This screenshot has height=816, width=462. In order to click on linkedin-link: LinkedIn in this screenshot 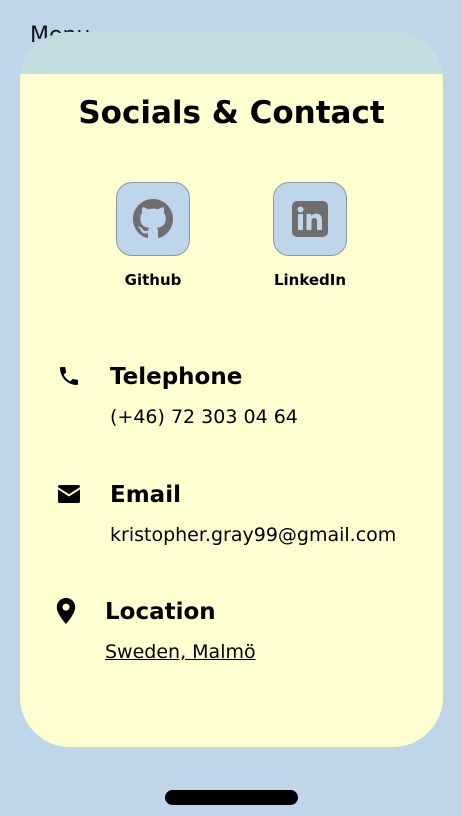, I will do `click(310, 236)`.